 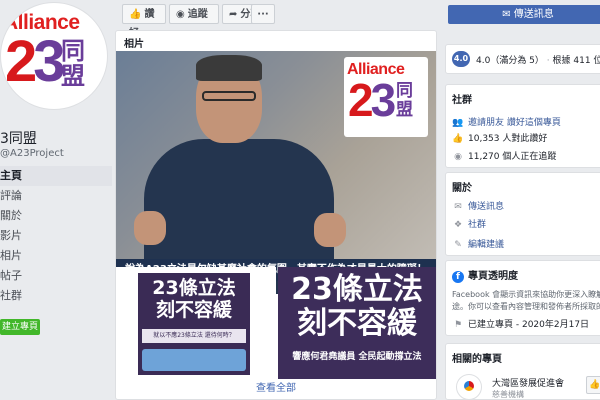 What do you see at coordinates (462, 100) in the screenshot?
I see `community-title: 社群` at bounding box center [462, 100].